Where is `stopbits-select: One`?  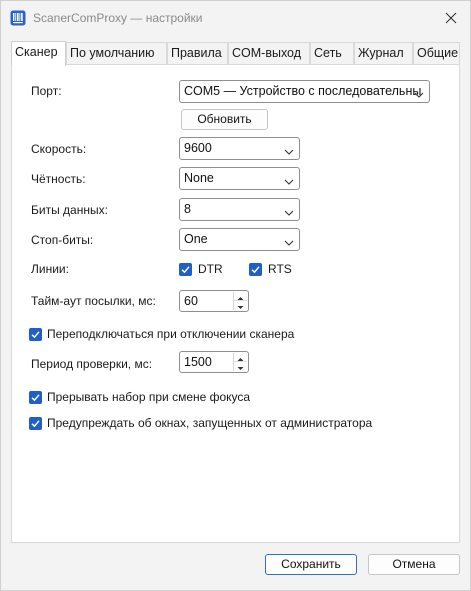 stopbits-select: One is located at coordinates (239, 239).